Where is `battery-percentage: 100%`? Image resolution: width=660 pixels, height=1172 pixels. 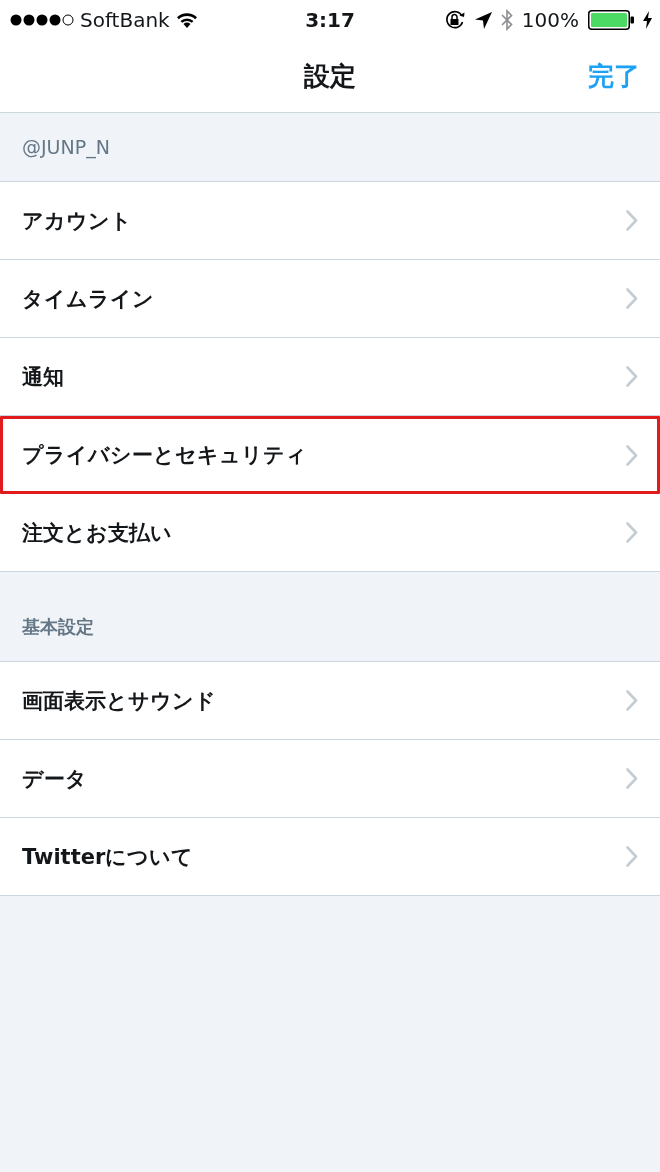
battery-percentage: 100% is located at coordinates (550, 20).